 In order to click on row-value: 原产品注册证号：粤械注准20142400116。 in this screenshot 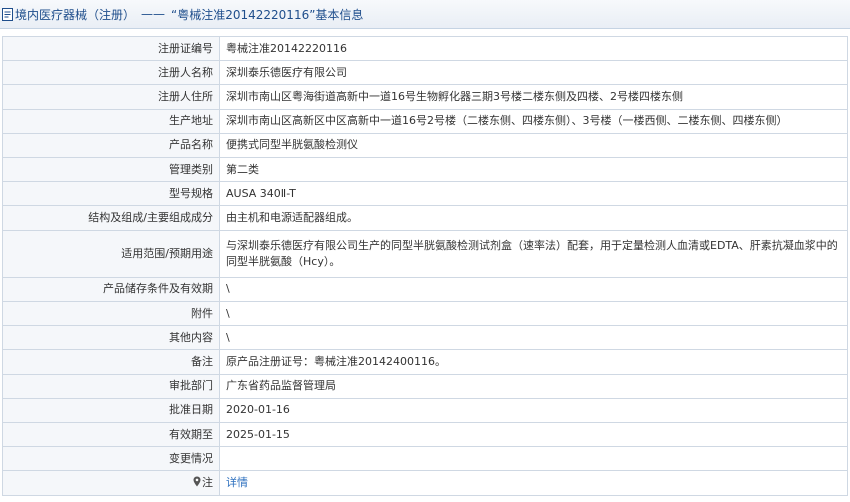, I will do `click(533, 362)`.